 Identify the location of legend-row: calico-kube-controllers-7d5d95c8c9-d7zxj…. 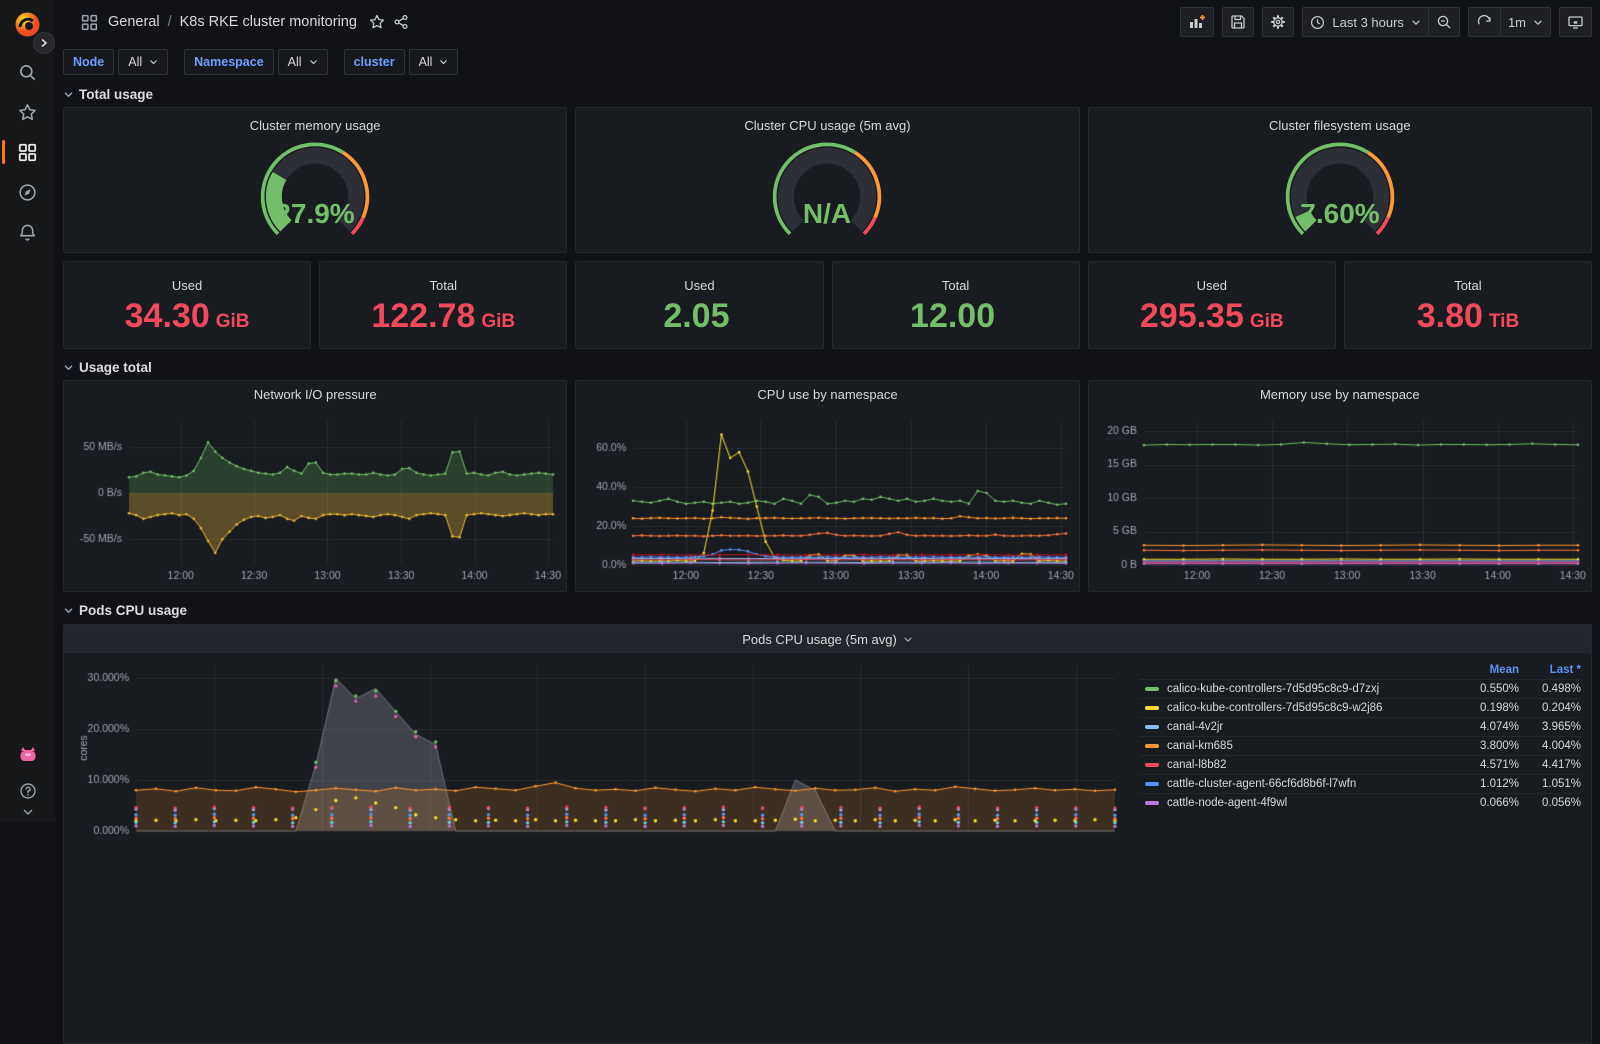
(1360, 688).